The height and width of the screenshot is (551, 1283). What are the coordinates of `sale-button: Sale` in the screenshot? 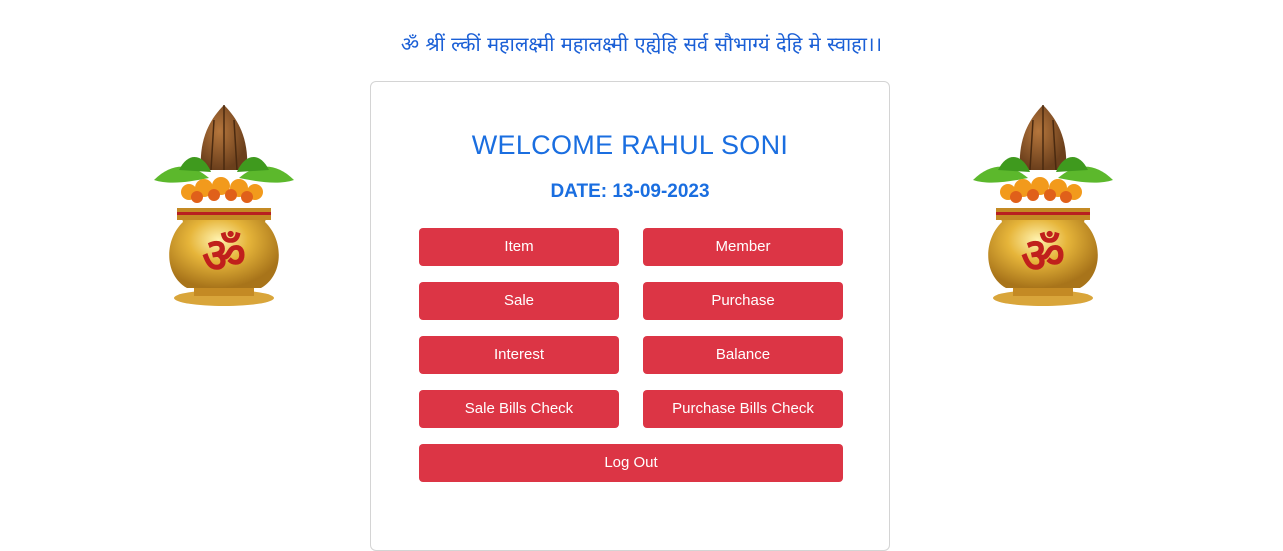 It's located at (519, 301).